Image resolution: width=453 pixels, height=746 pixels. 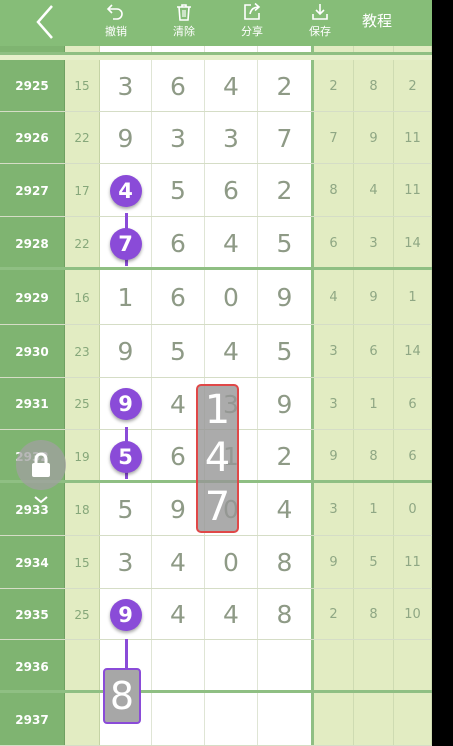 What do you see at coordinates (82, 86) in the screenshot?
I see `sum-value: 15` at bounding box center [82, 86].